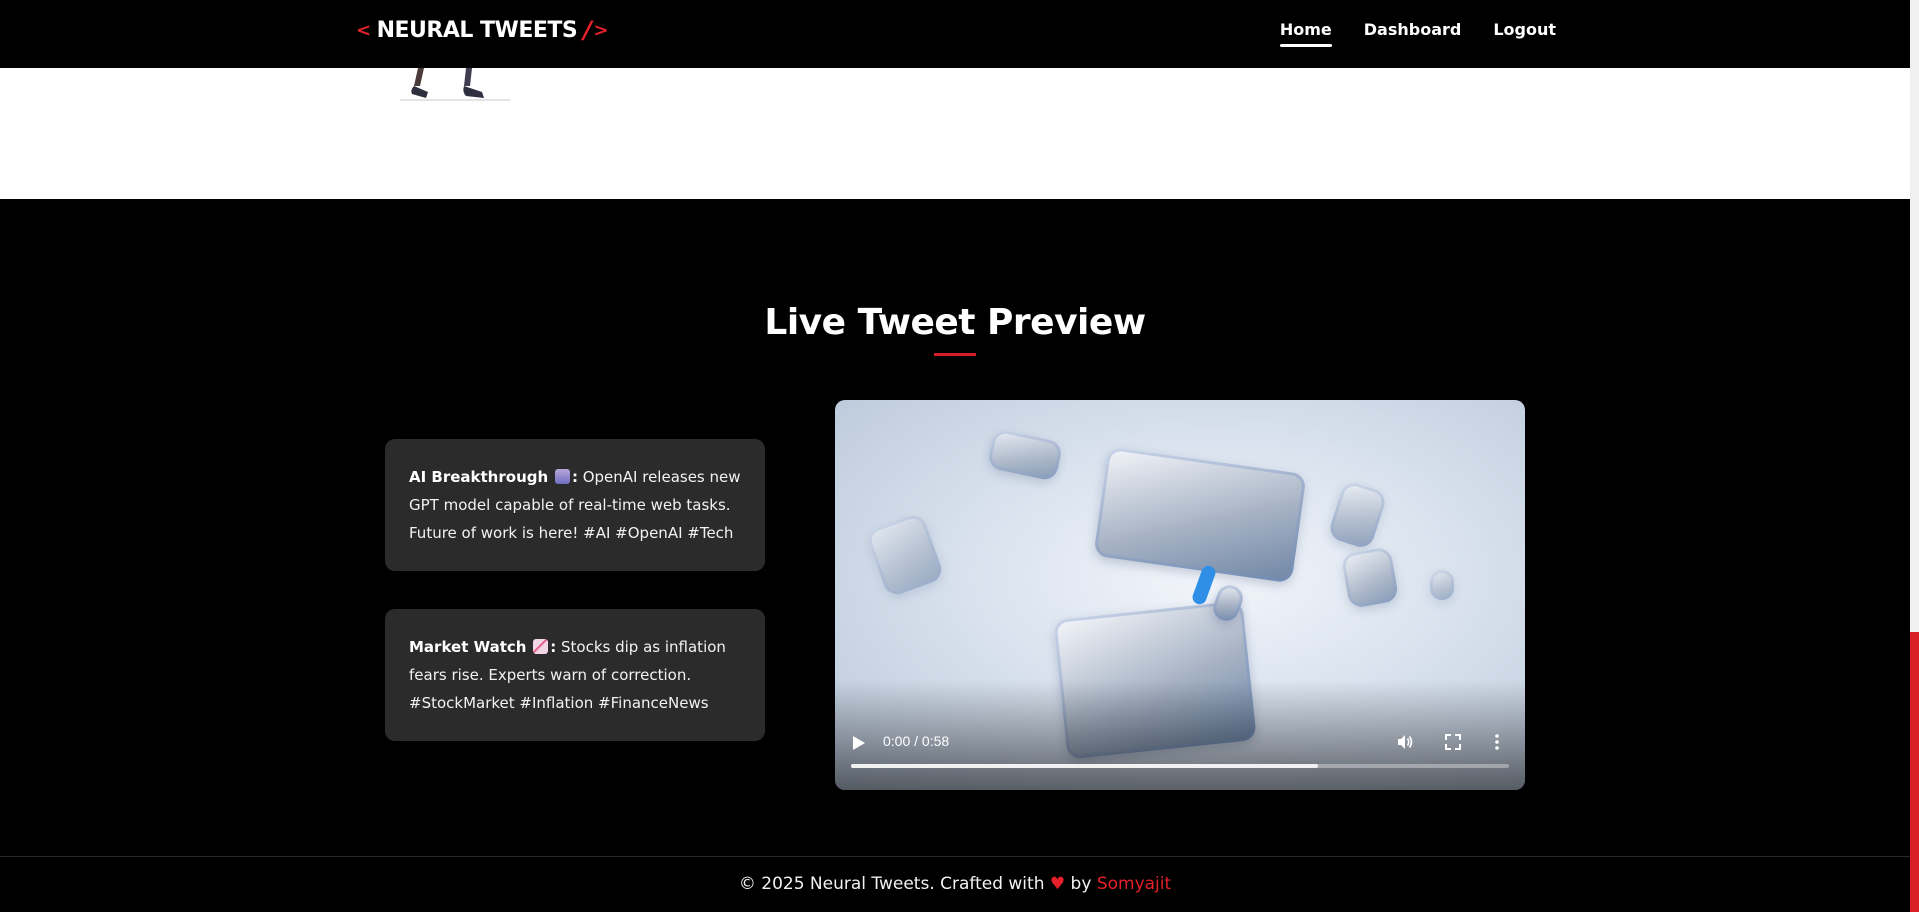  Describe the element at coordinates (562, 476) in the screenshot. I see `robot-icon` at that location.